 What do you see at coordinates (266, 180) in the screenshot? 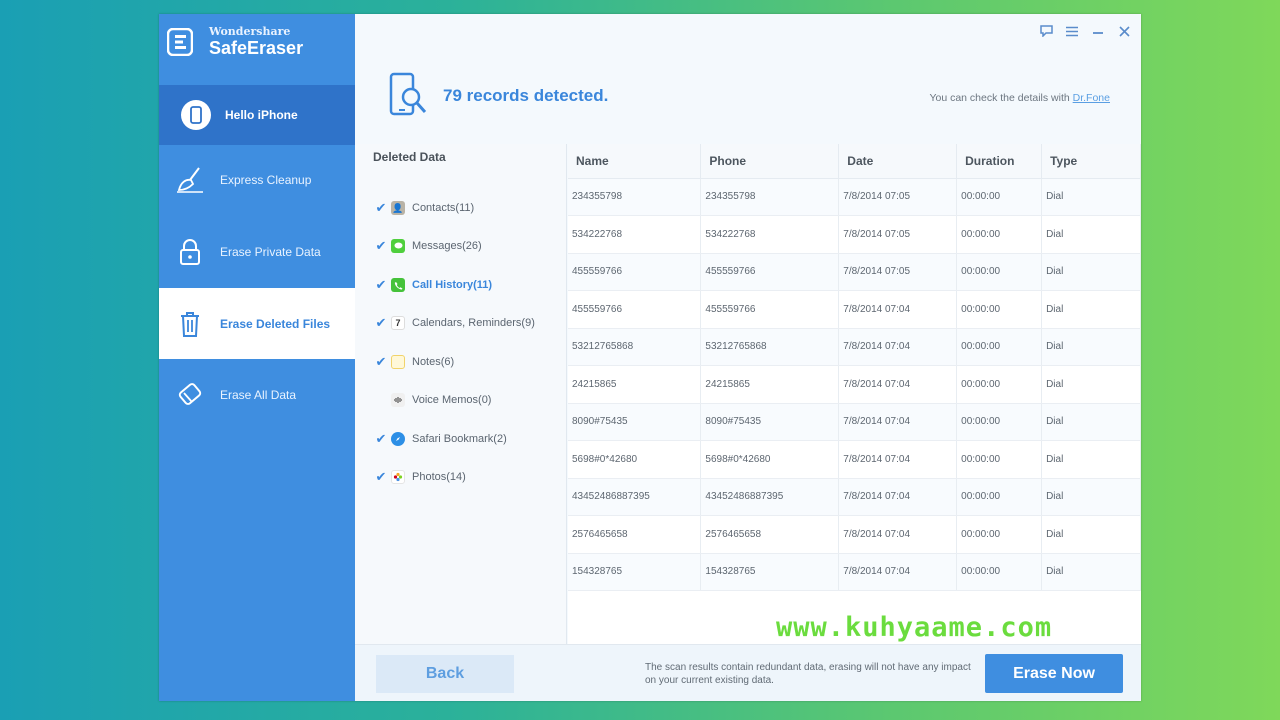
I see `sidebar-item-label: Express Cleanup` at bounding box center [266, 180].